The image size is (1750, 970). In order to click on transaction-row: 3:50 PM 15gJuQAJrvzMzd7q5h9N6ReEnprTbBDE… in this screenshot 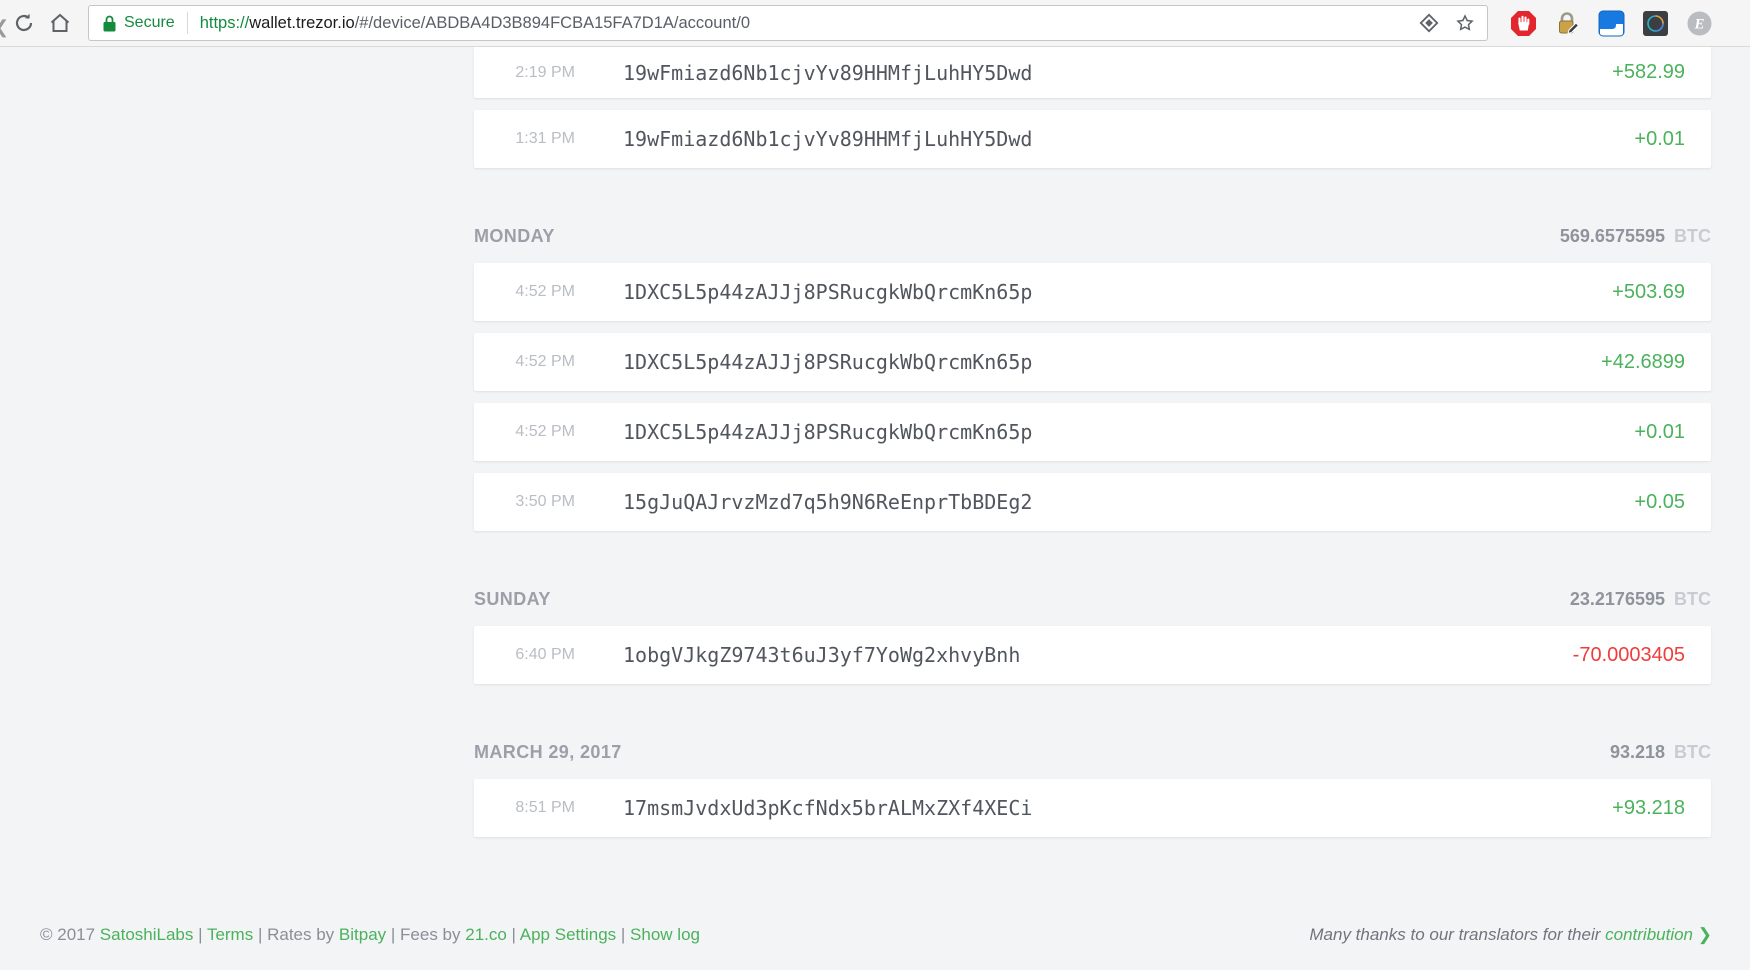, I will do `click(1092, 502)`.